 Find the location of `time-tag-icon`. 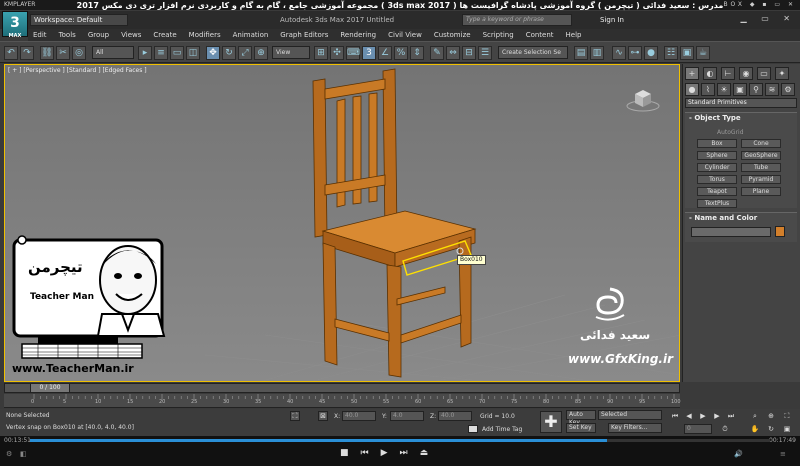

time-tag-icon is located at coordinates (473, 429).